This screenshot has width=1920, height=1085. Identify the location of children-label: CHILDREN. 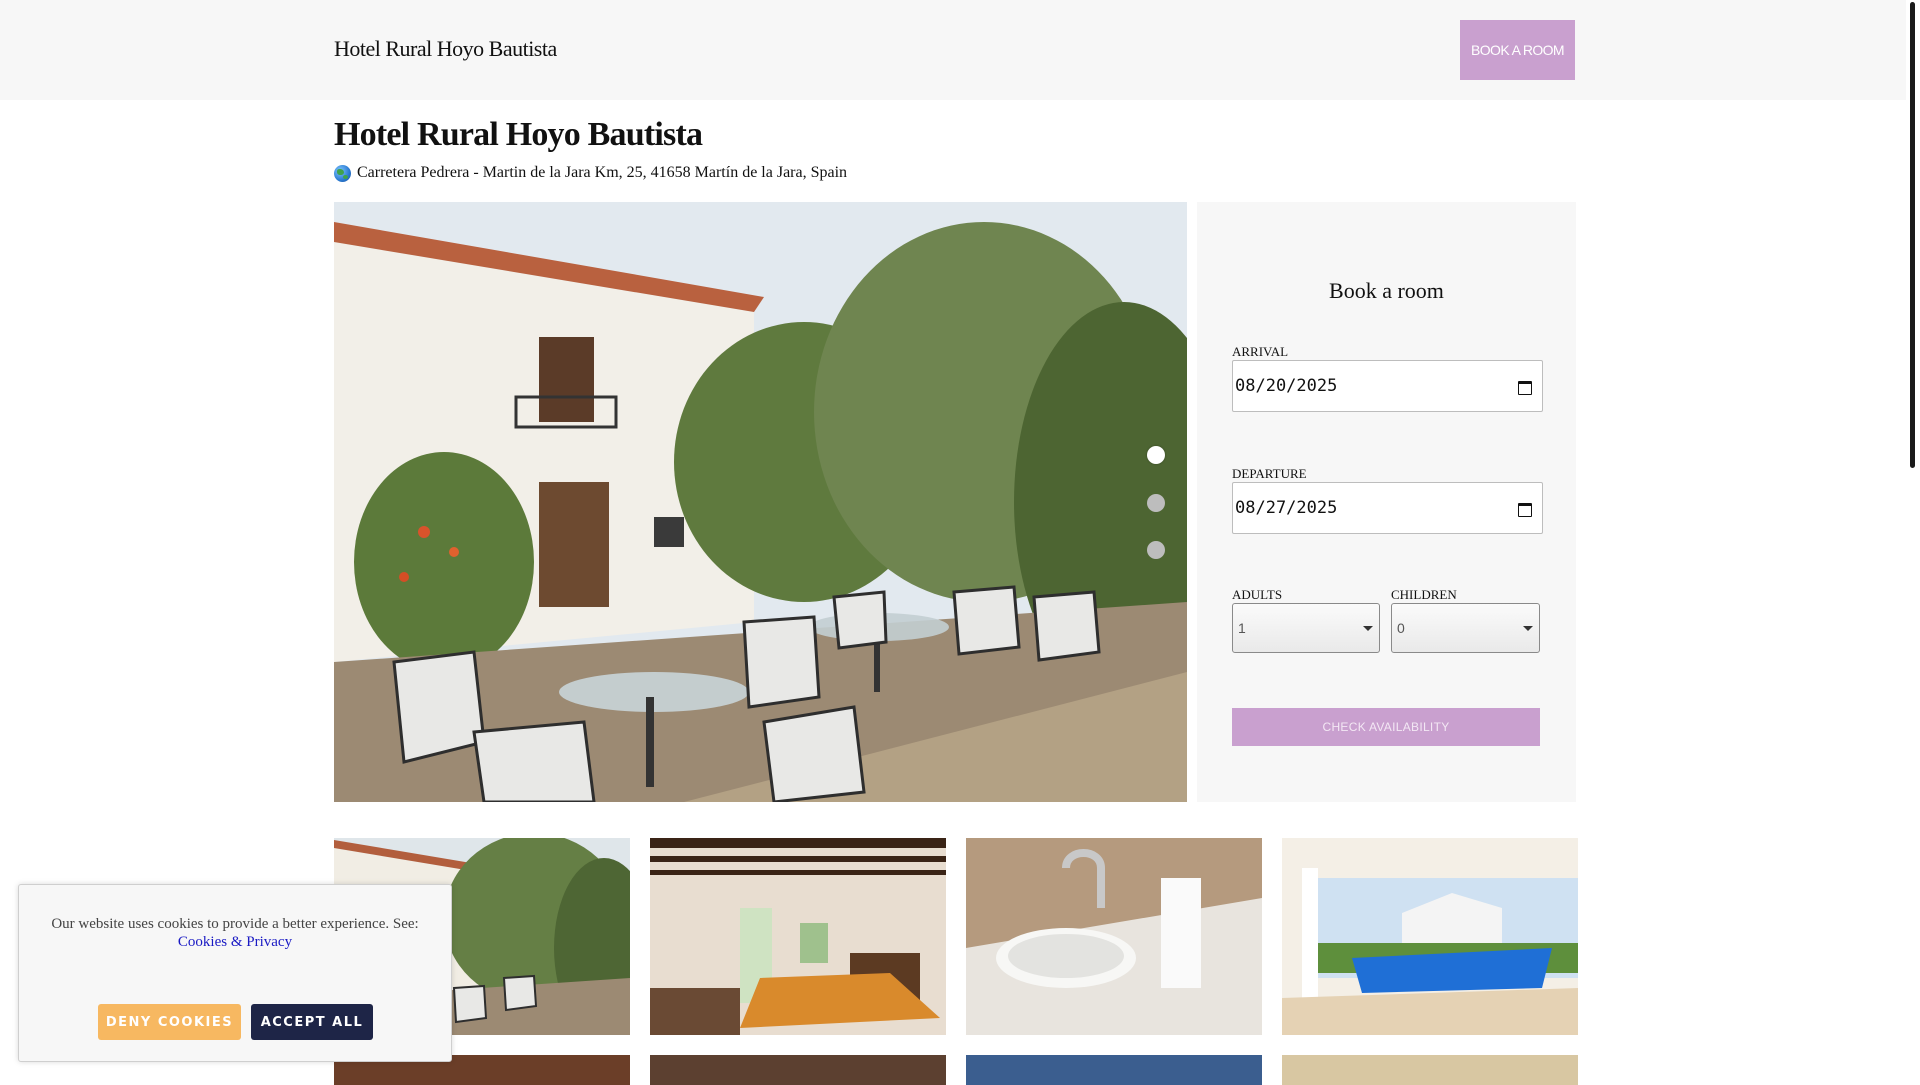
(1424, 594).